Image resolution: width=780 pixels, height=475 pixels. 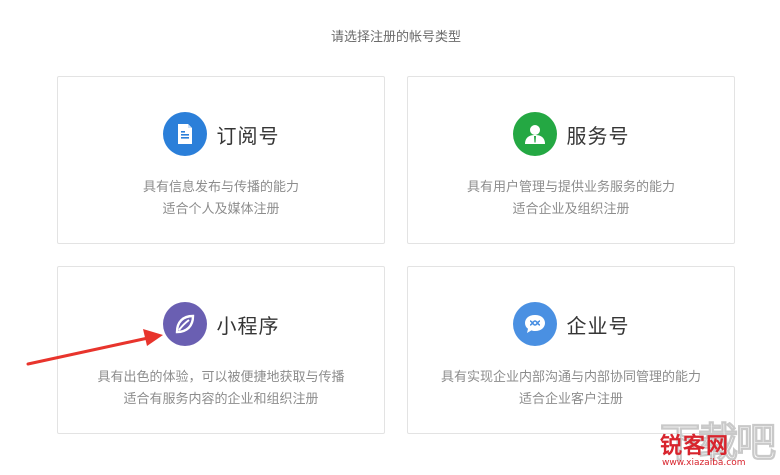 I want to click on card-header: 小程序, so click(x=221, y=324).